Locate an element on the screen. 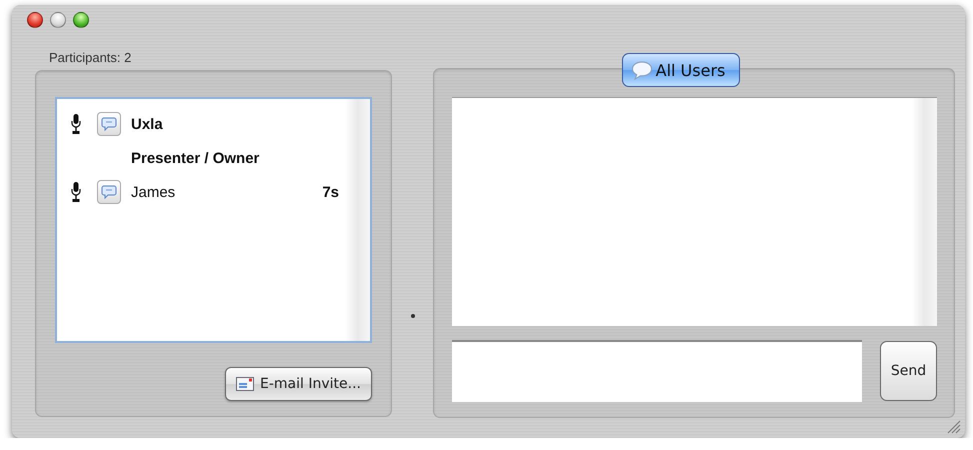  resize-grip-icon is located at coordinates (953, 426).